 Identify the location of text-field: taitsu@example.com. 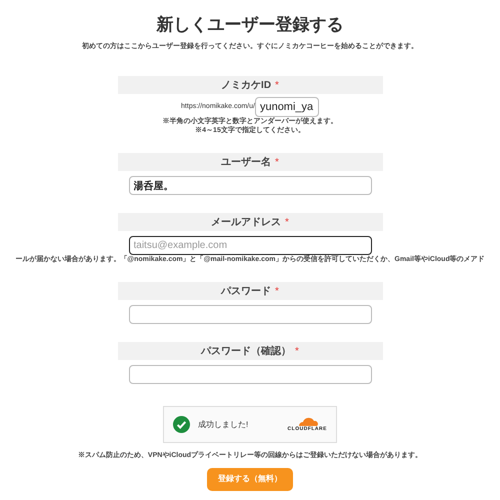
(250, 245).